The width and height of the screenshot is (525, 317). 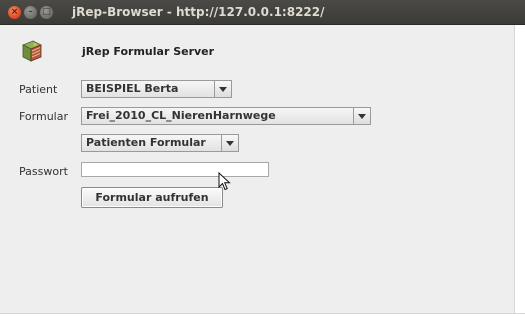 What do you see at coordinates (32, 51) in the screenshot?
I see `book-icon` at bounding box center [32, 51].